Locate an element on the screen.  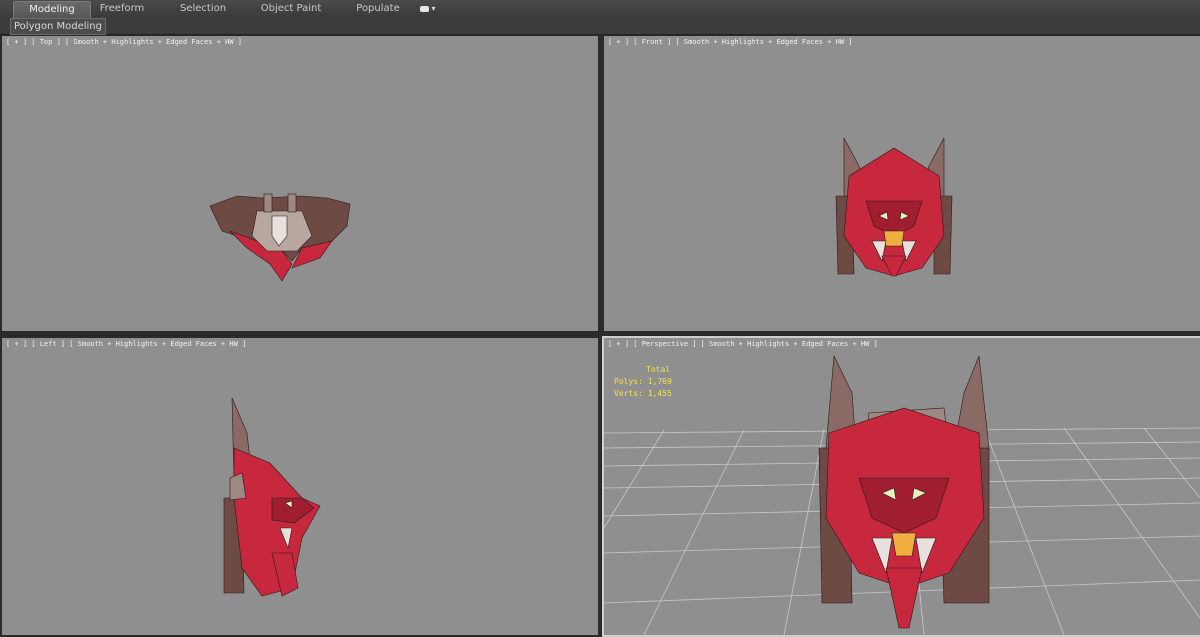
tab-selection: Selection is located at coordinates (203, 9).